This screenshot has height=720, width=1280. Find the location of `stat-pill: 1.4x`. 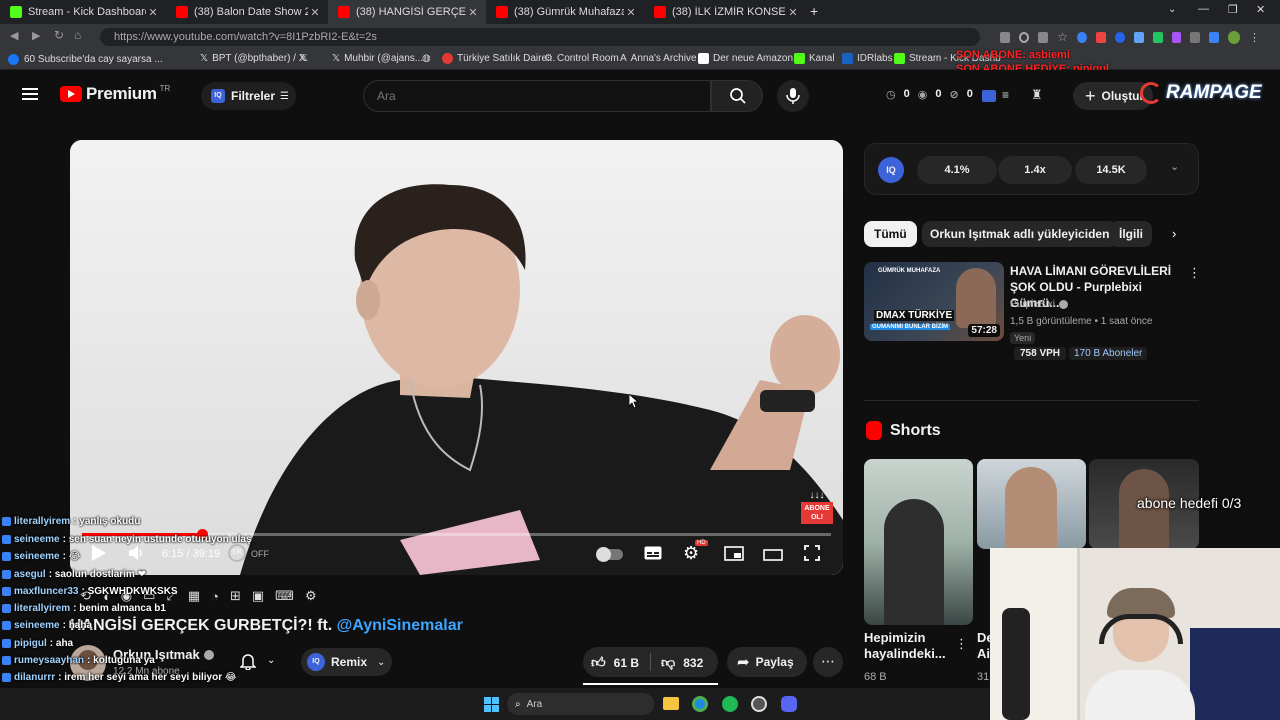

stat-pill: 1.4x is located at coordinates (1035, 170).